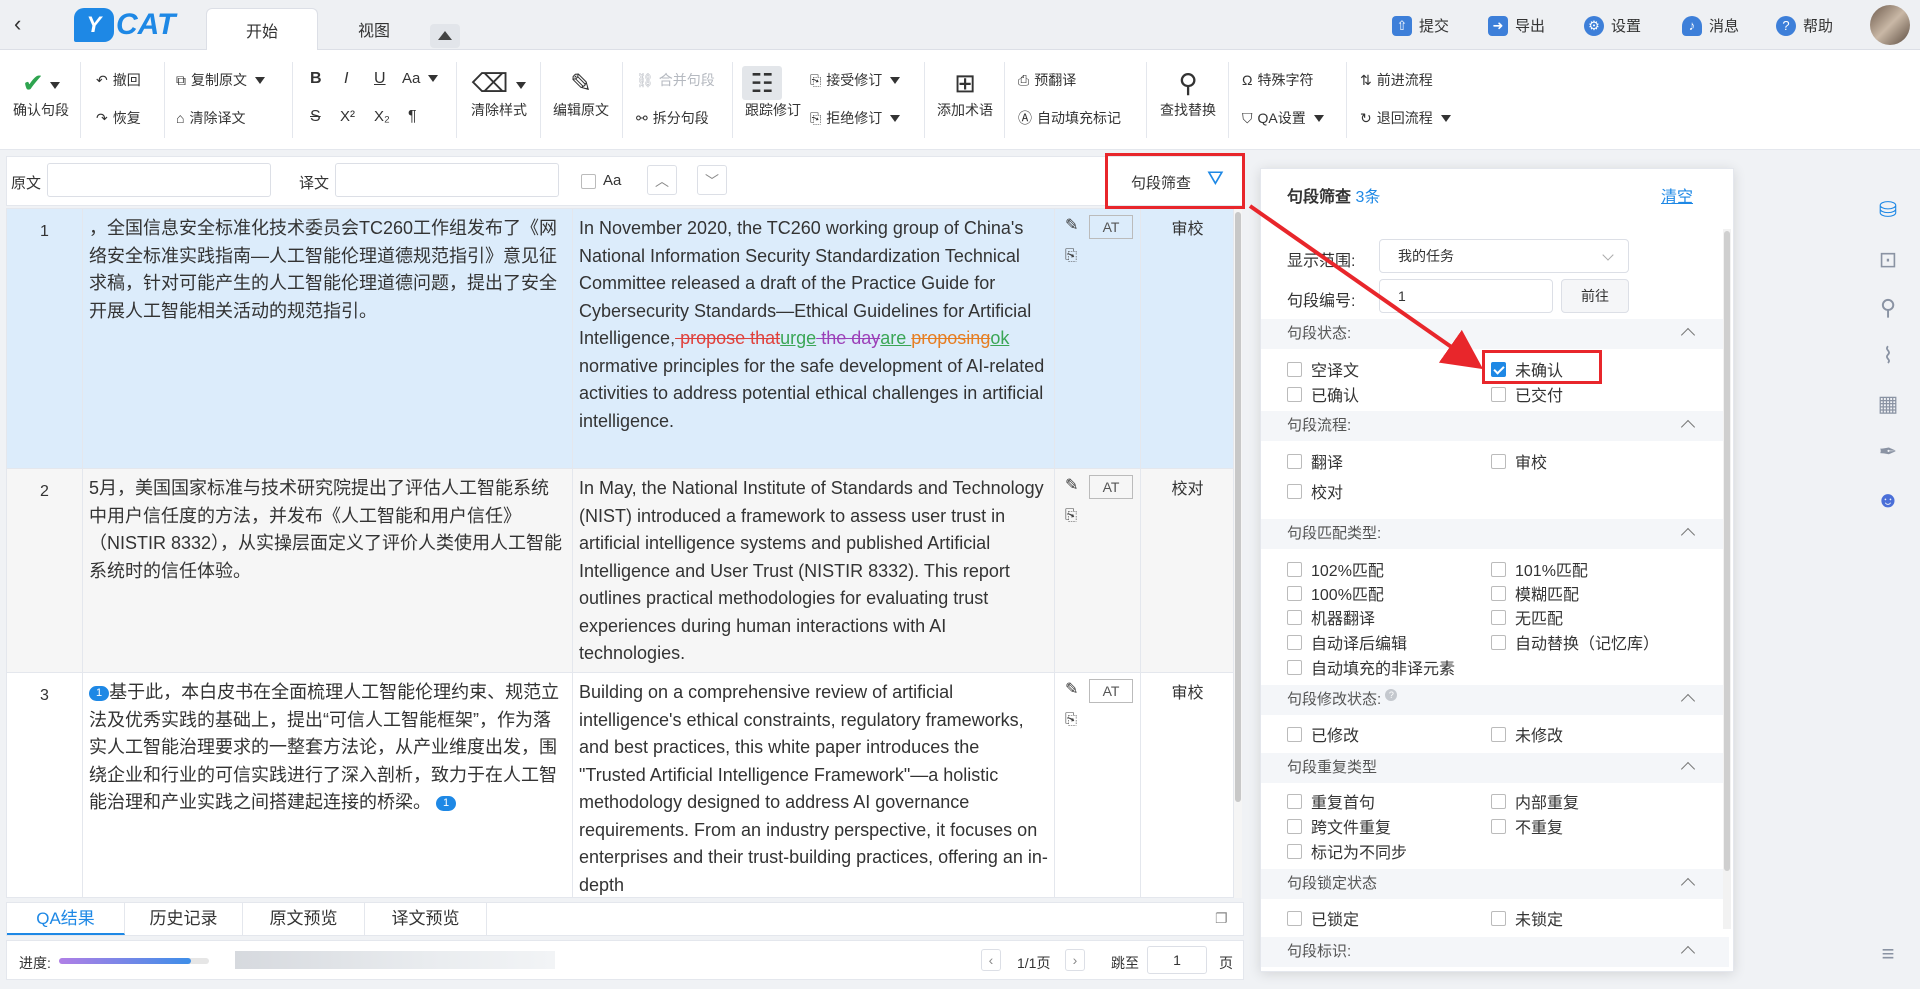  What do you see at coordinates (1366, 287) in the screenshot?
I see `annotation-arrow` at bounding box center [1366, 287].